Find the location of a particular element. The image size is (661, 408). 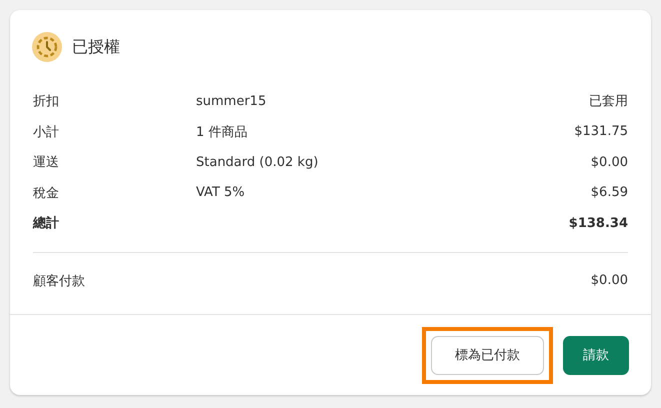

row-label: 稅金 is located at coordinates (46, 193).